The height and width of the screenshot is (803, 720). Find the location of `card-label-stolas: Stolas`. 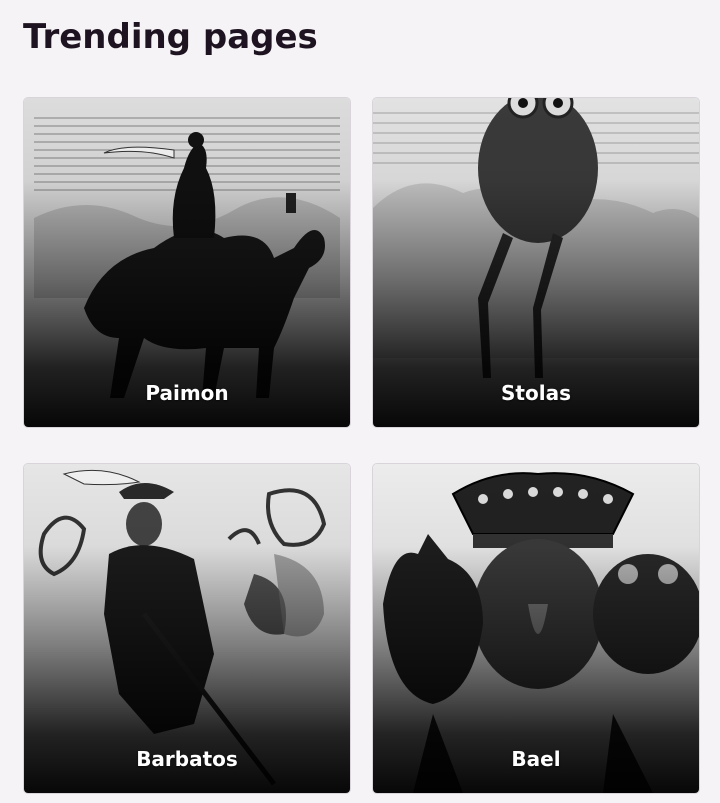

card-label-stolas: Stolas is located at coordinates (536, 393).